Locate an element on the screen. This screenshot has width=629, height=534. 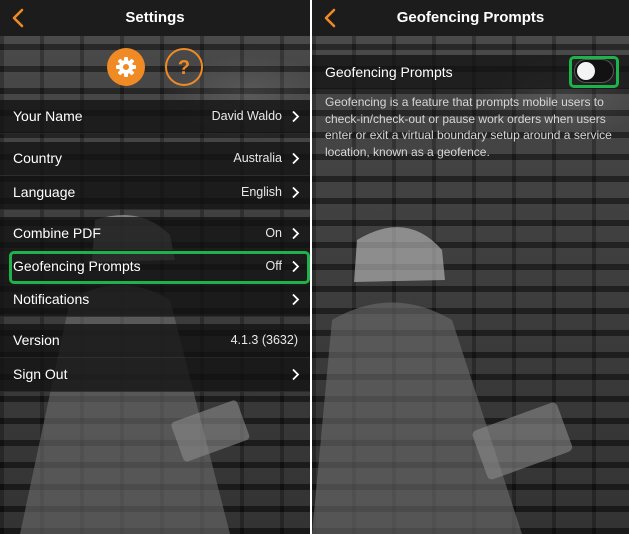
row-sign-out: Sign Out is located at coordinates (155, 375).